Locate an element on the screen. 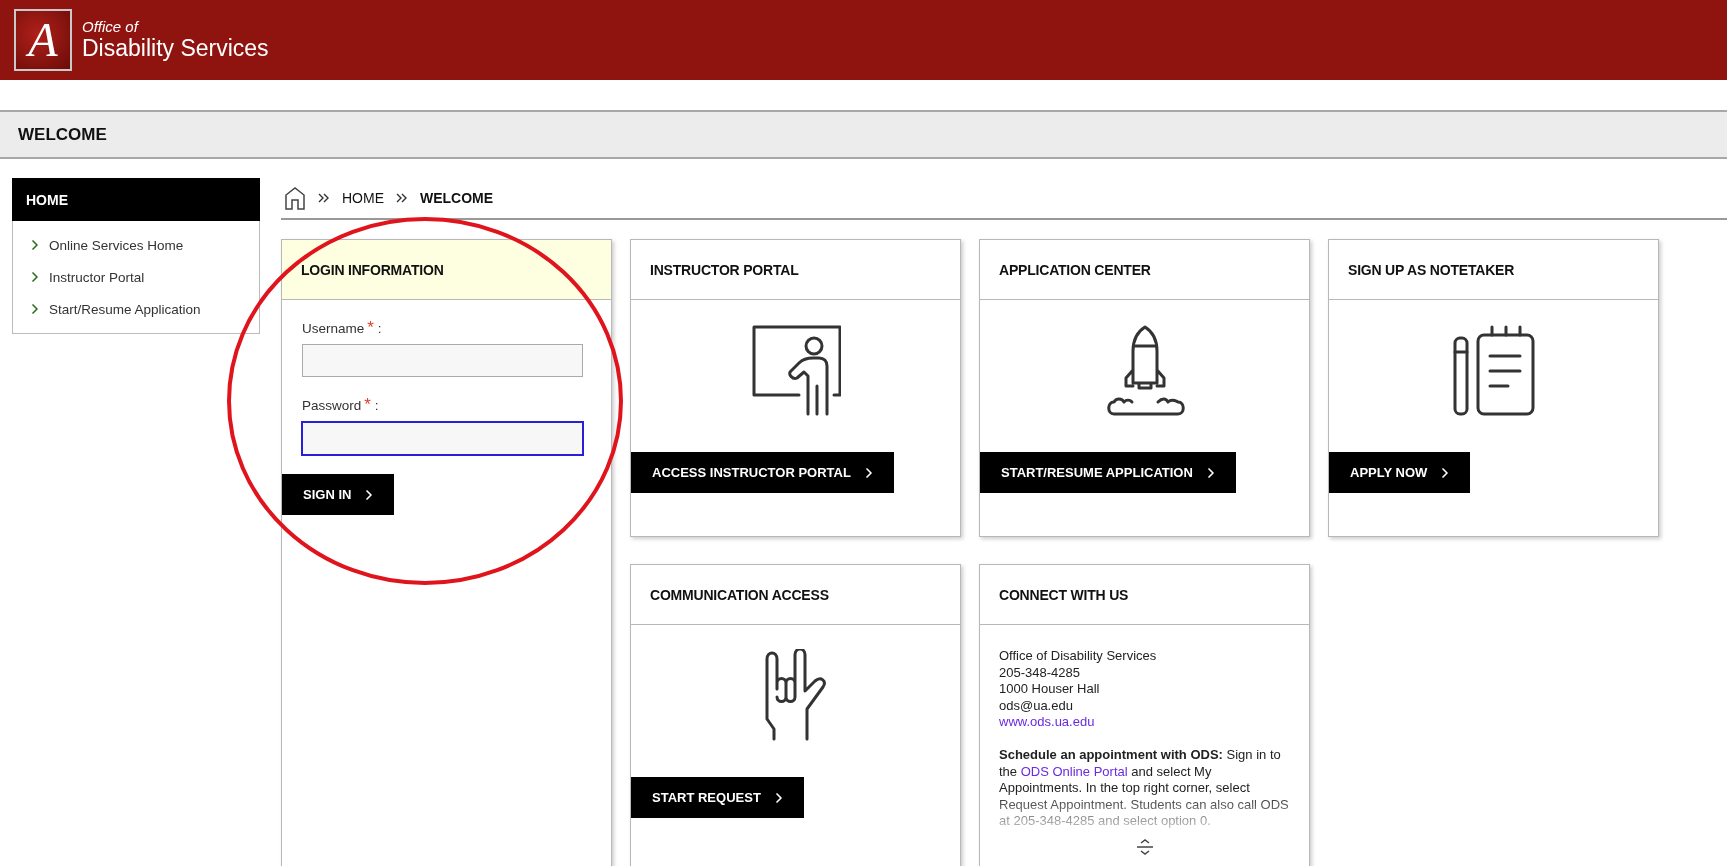 The height and width of the screenshot is (866, 1727). logo: A is located at coordinates (43, 40).